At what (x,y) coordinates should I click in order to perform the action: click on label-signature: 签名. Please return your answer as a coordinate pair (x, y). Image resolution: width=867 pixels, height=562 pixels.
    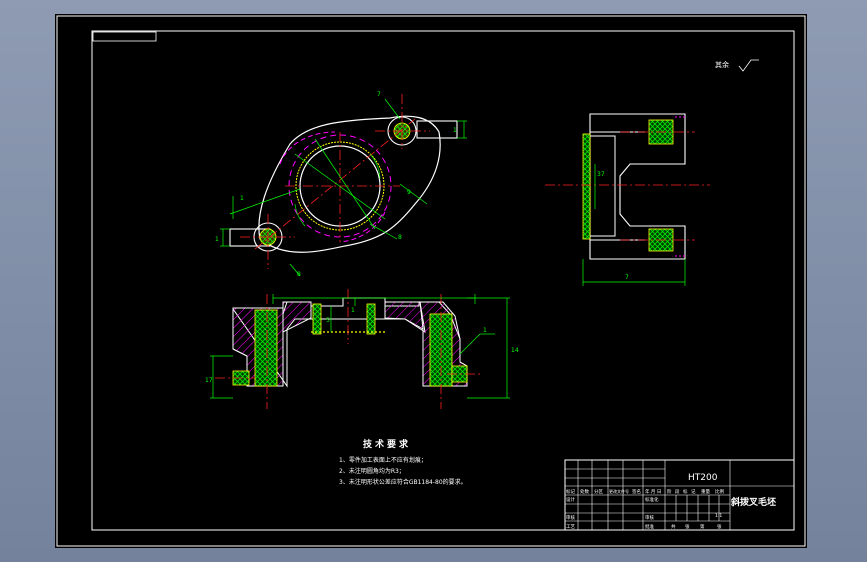
    Looking at the image, I should click on (636, 491).